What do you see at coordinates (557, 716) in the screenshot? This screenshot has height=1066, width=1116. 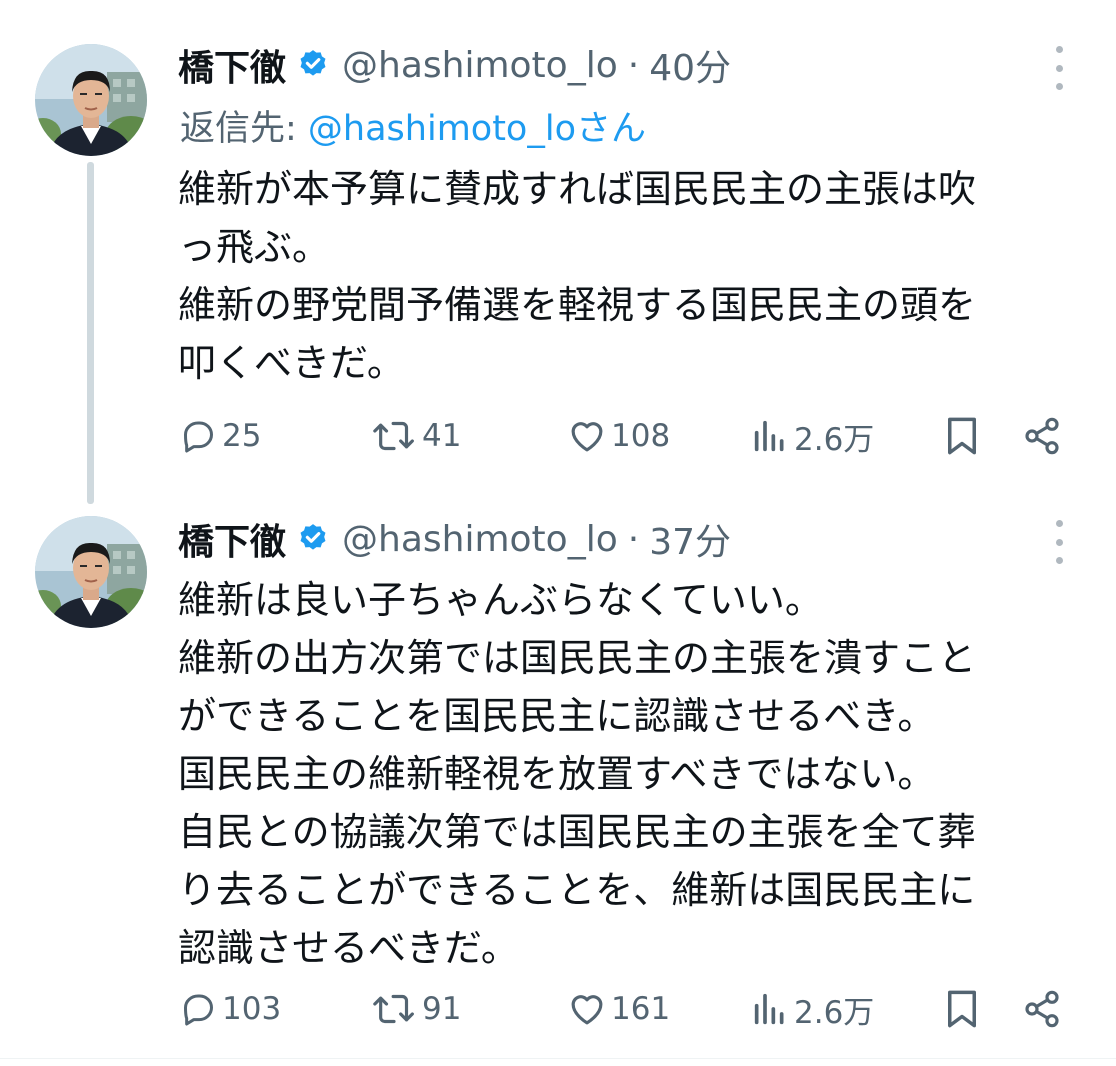 I see `tweet-text-line: ができることを国民民主に認識させるべき。` at bounding box center [557, 716].